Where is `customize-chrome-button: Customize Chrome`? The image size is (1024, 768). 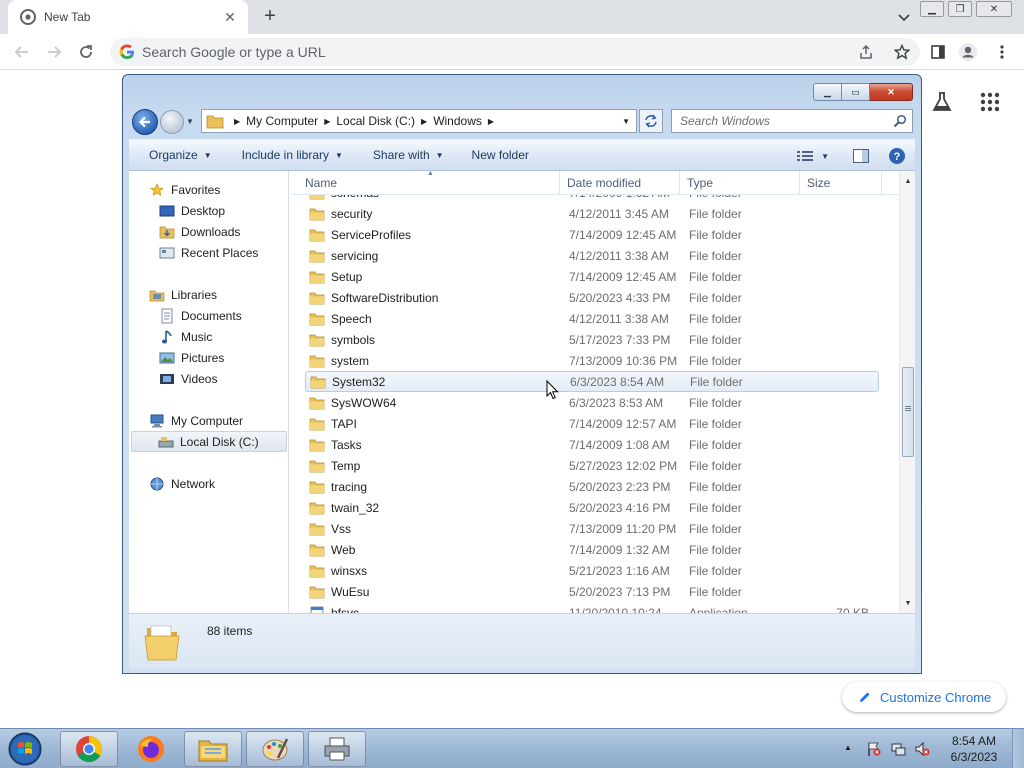 customize-chrome-button: Customize Chrome is located at coordinates (924, 697).